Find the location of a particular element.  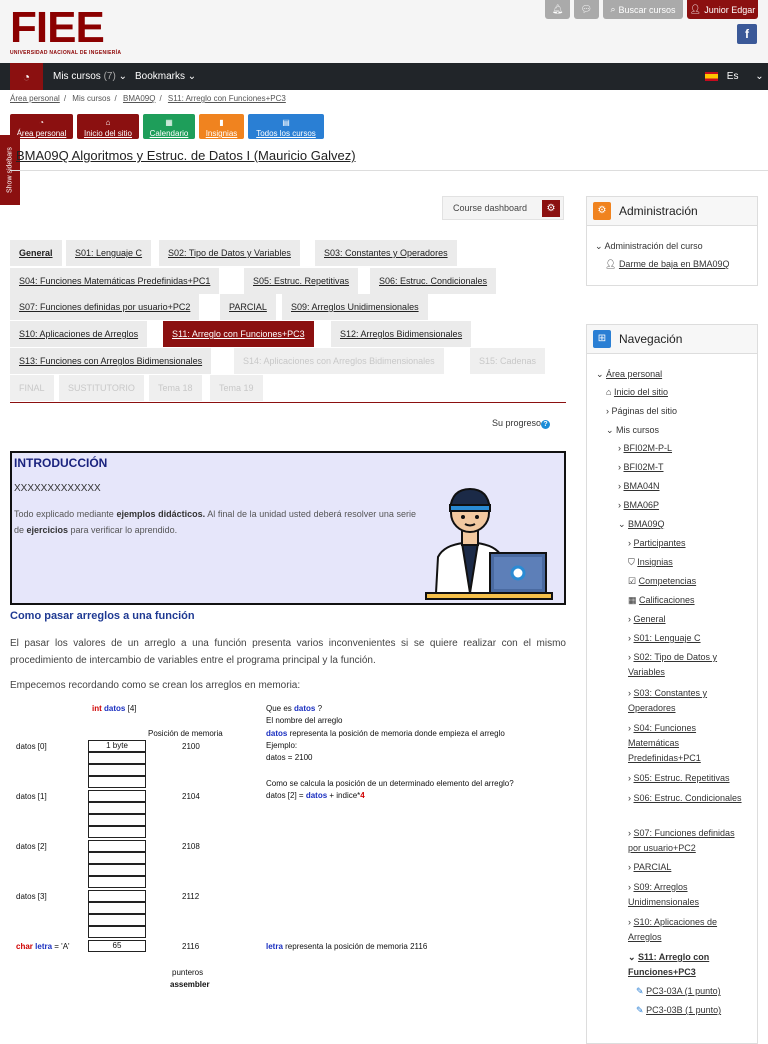

nav-item: ☑ Competencias is located at coordinates (662, 581).